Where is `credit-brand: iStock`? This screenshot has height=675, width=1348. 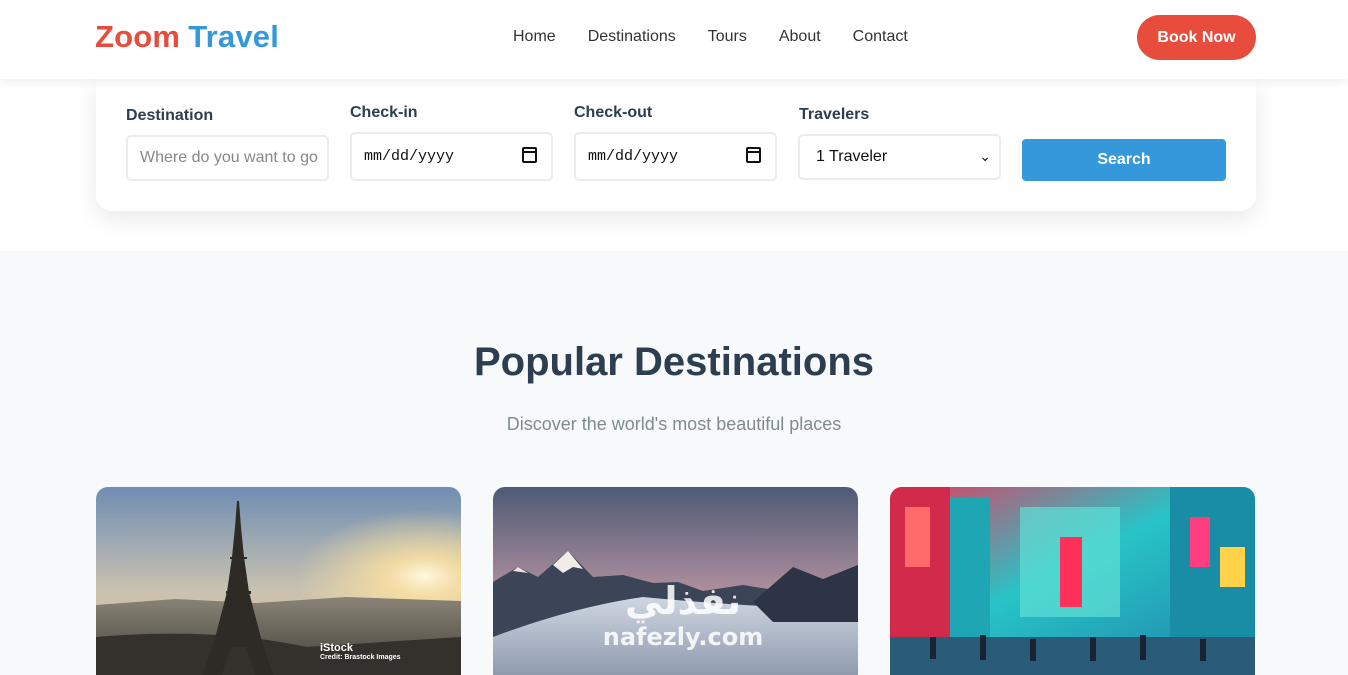 credit-brand: iStock is located at coordinates (337, 648).